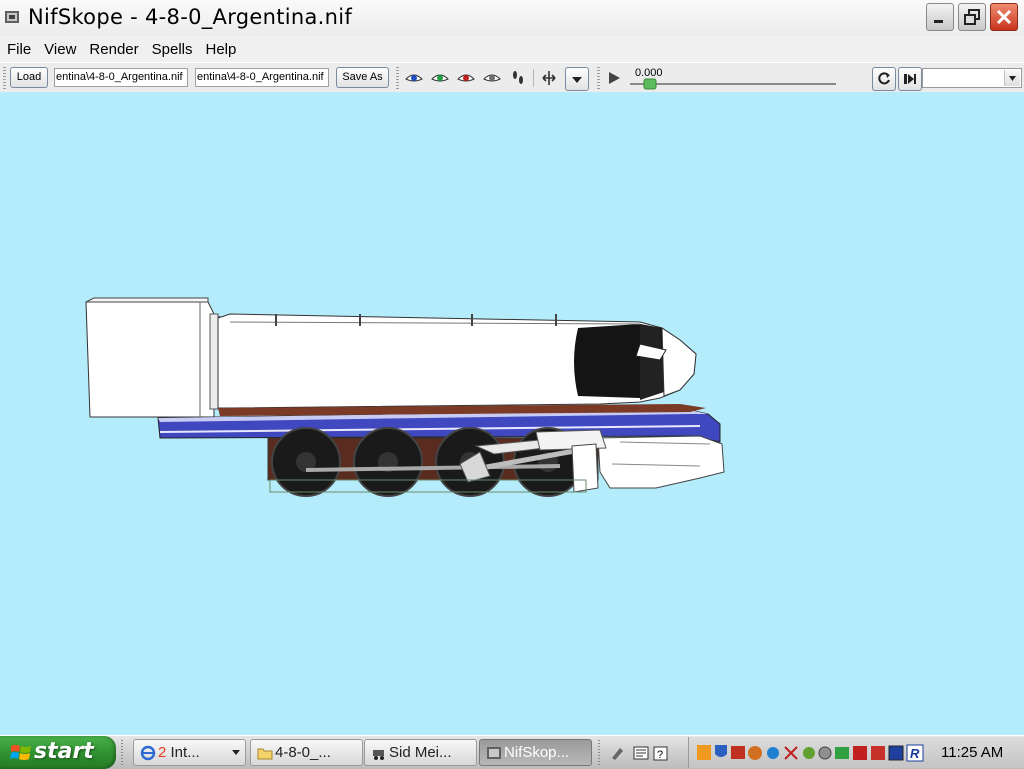 Image resolution: width=1024 pixels, height=769 pixels. What do you see at coordinates (549, 78) in the screenshot?
I see `flip-view-icon` at bounding box center [549, 78].